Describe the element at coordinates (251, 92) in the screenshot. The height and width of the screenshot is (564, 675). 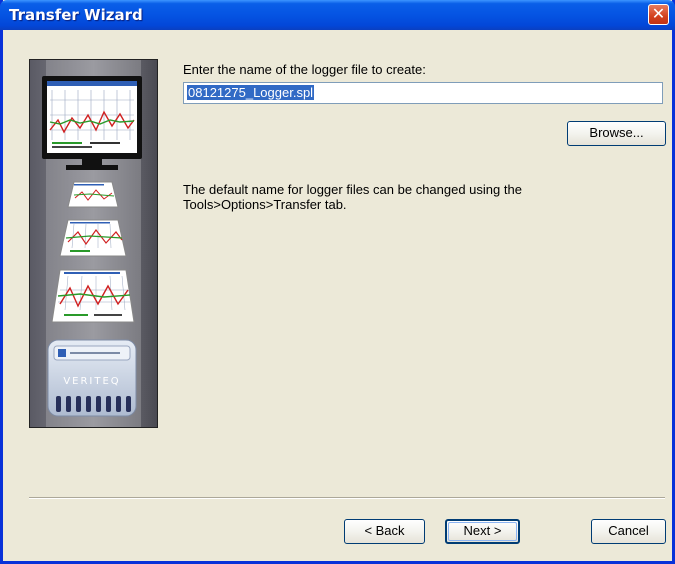
I see `filename-selected-text: 08121275_Logger.spl` at that location.